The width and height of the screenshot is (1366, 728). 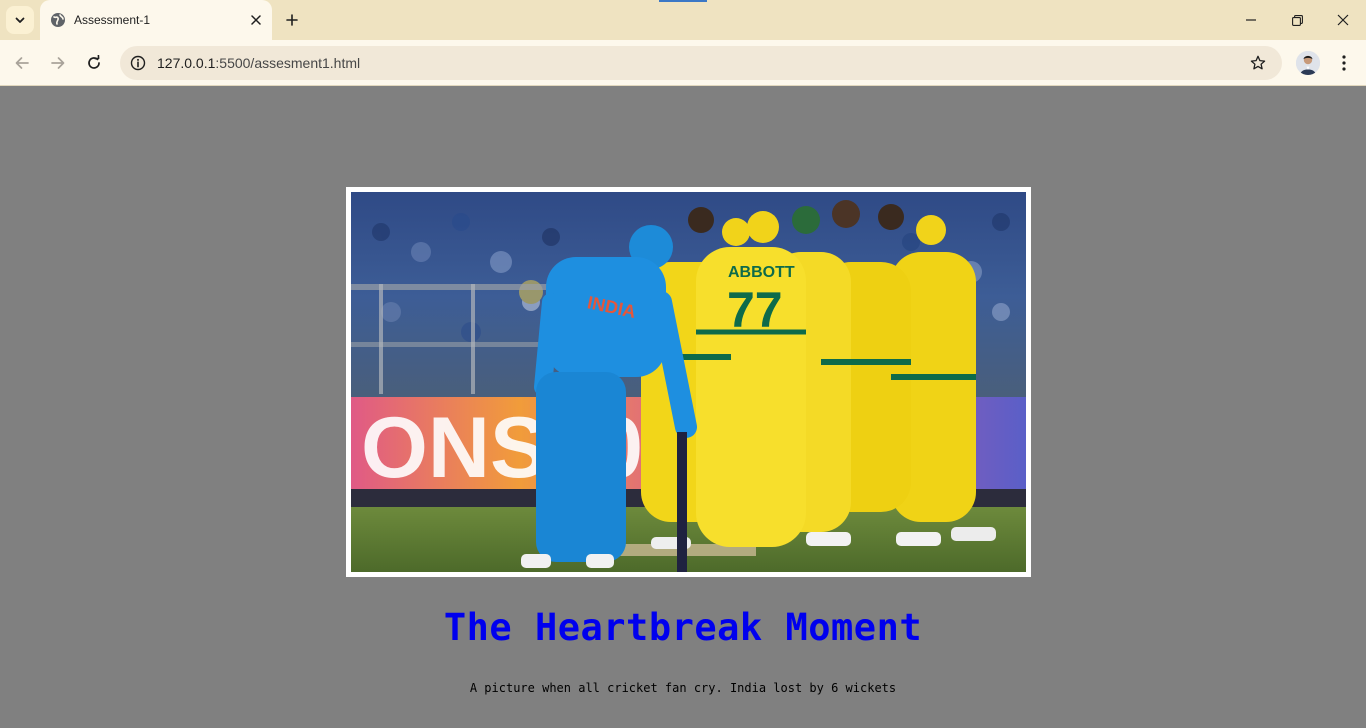 I want to click on tab-title: Assessment-1, so click(x=112, y=20).